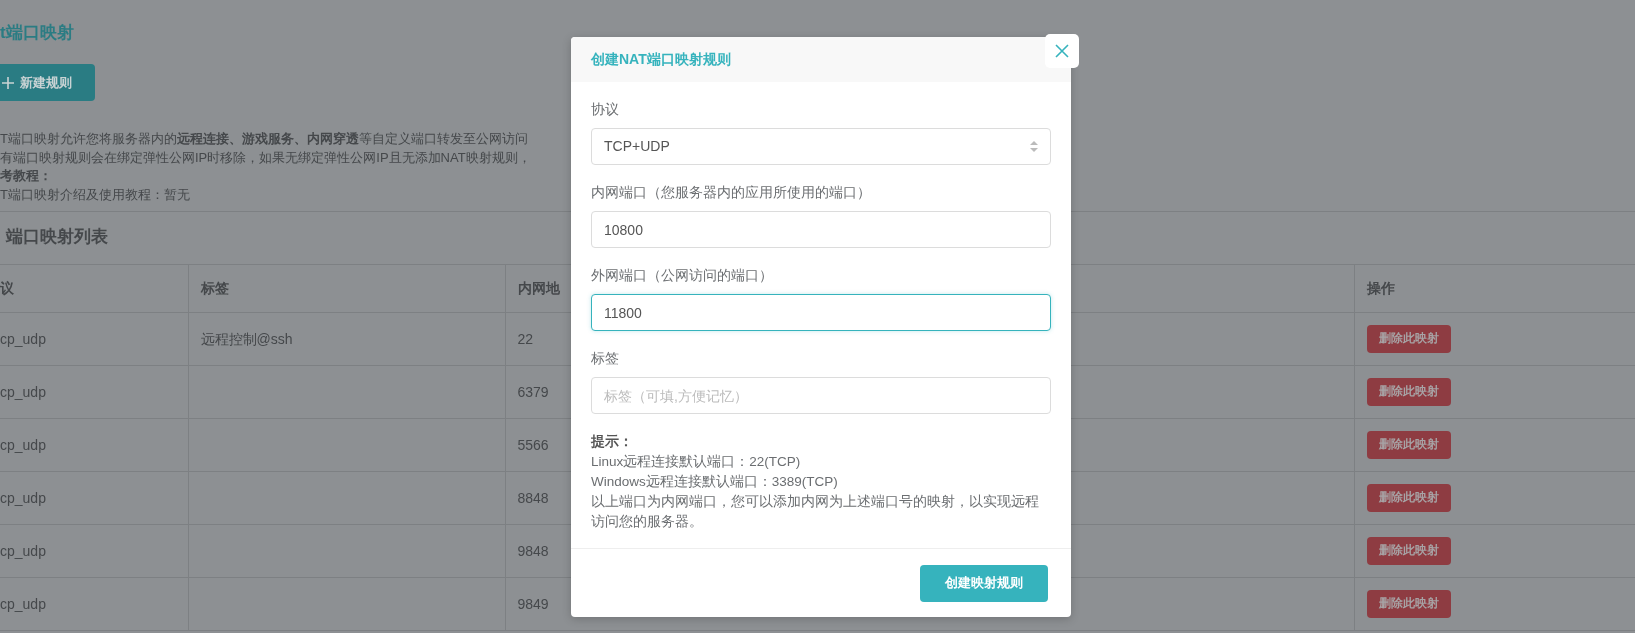  Describe the element at coordinates (661, 59) in the screenshot. I see `dialog-title: 创建NAT端口映射规则` at that location.